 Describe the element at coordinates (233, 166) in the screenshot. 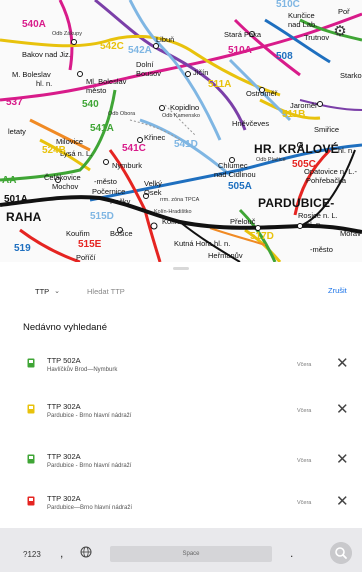

I see `map-station-chlumec-1: Chlumec` at that location.